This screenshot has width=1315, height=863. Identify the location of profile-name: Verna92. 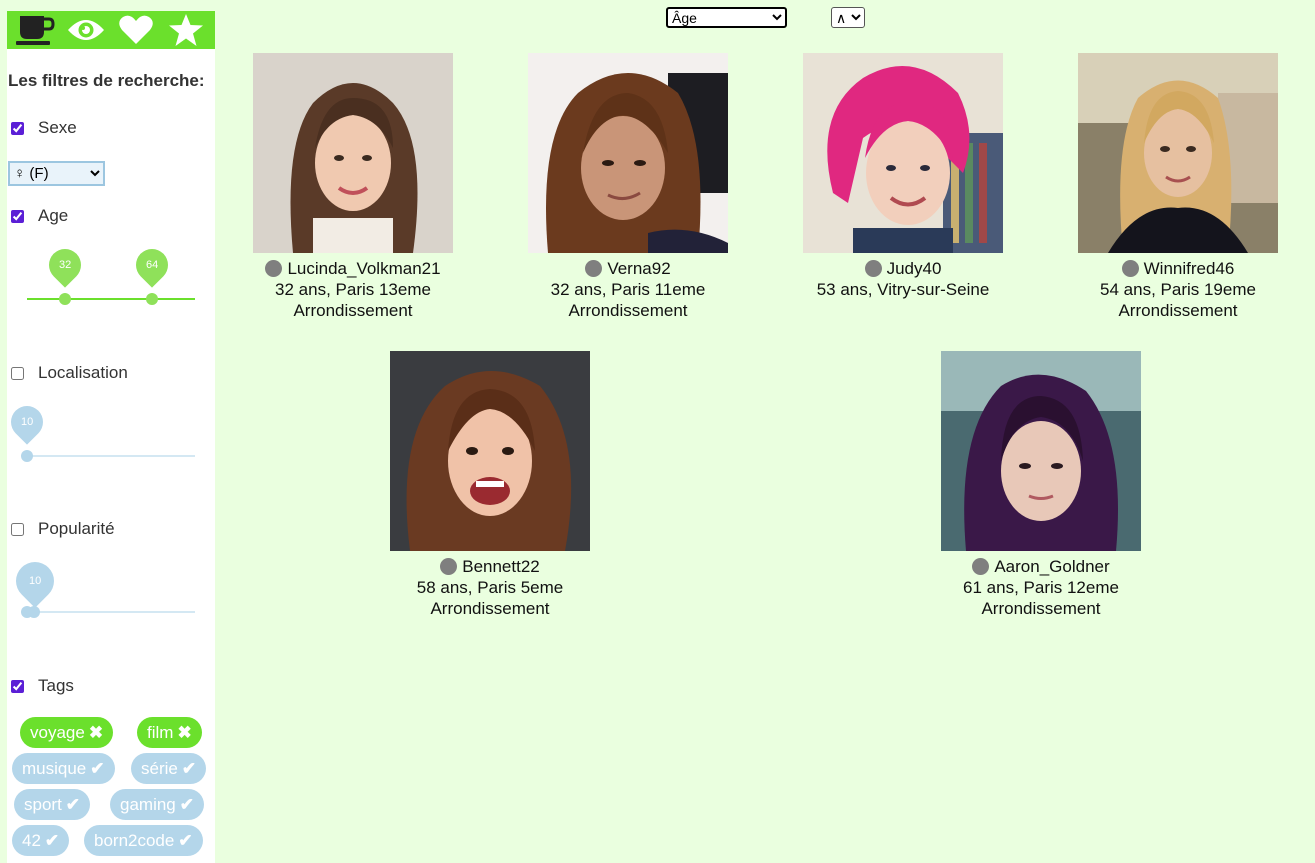
(639, 268).